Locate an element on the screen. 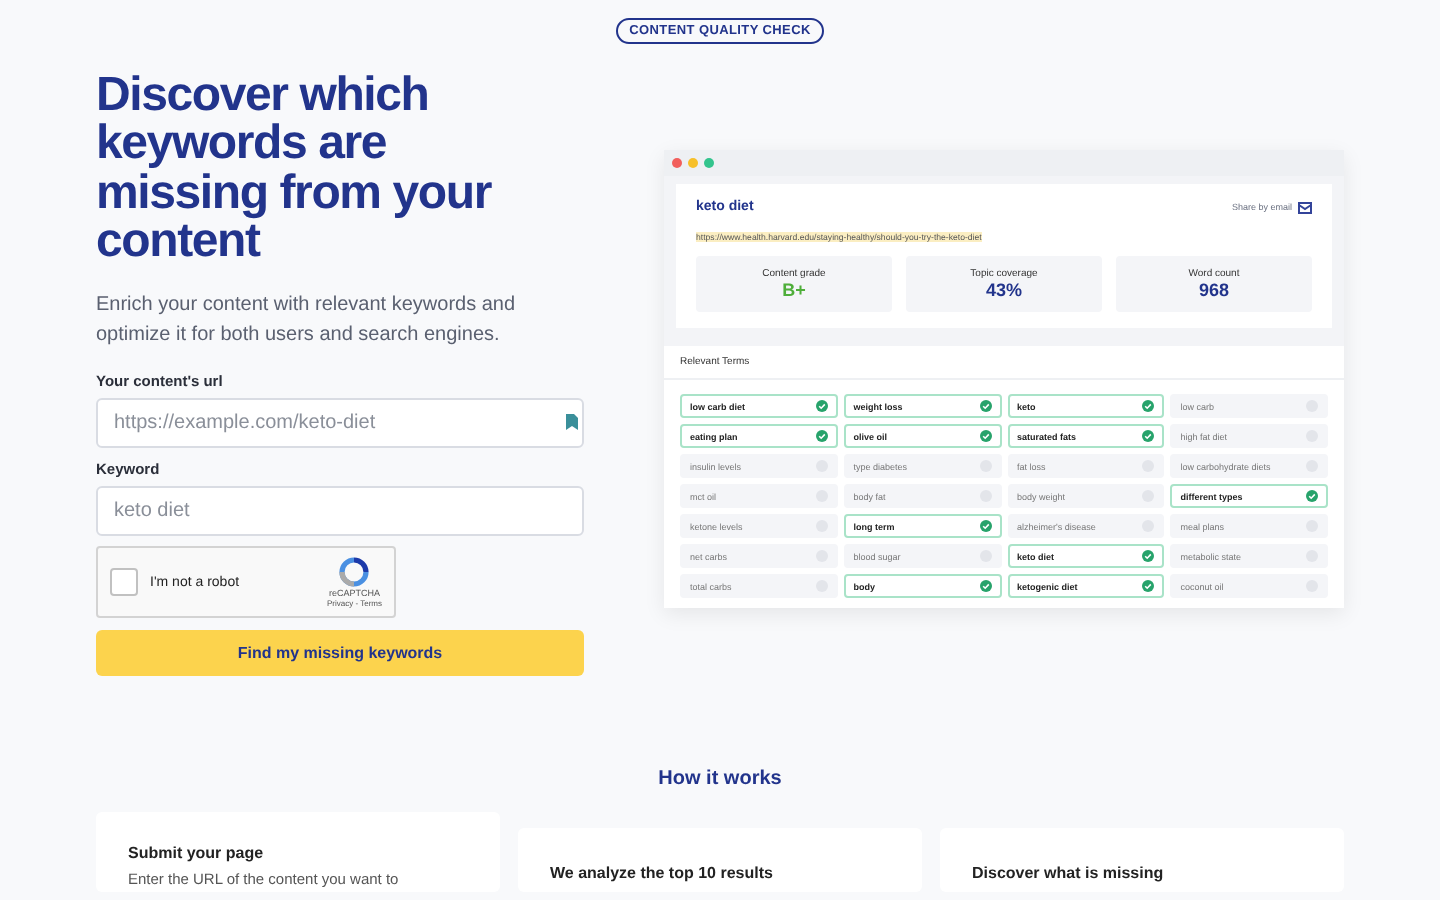 Image resolution: width=1440 pixels, height=900 pixels. recaptcha-logo-icon is located at coordinates (354, 572).